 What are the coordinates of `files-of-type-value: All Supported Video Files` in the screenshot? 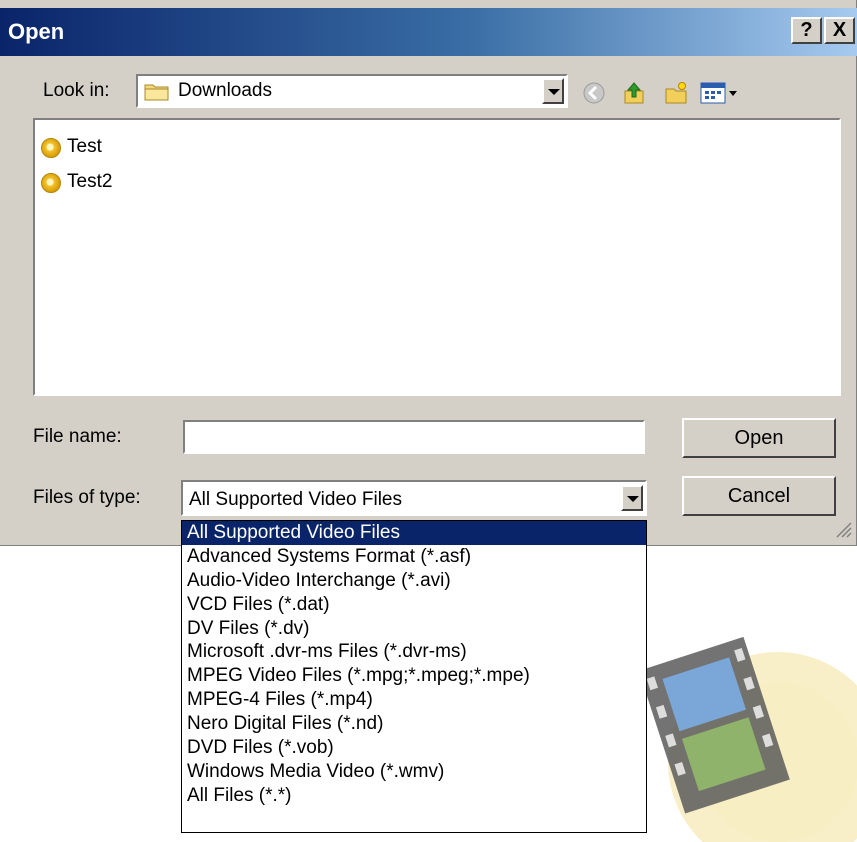 It's located at (295, 499).